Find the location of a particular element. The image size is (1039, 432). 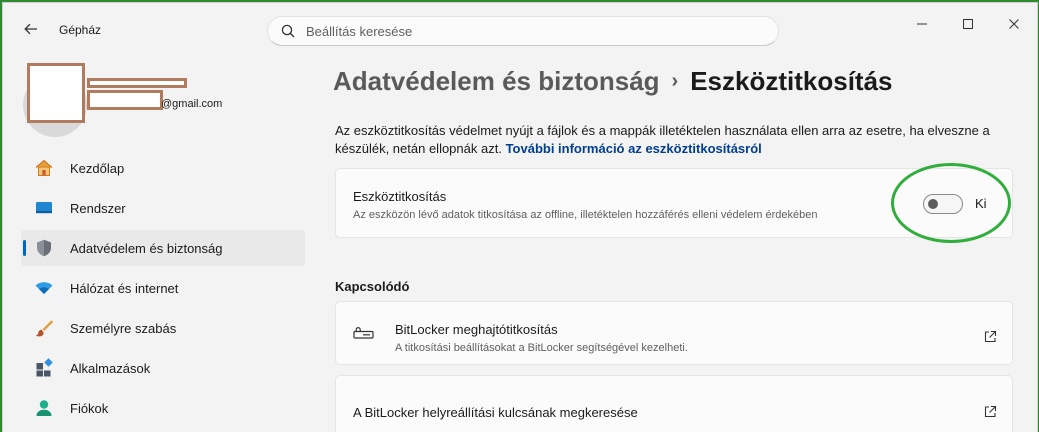

home-icon is located at coordinates (44, 168).